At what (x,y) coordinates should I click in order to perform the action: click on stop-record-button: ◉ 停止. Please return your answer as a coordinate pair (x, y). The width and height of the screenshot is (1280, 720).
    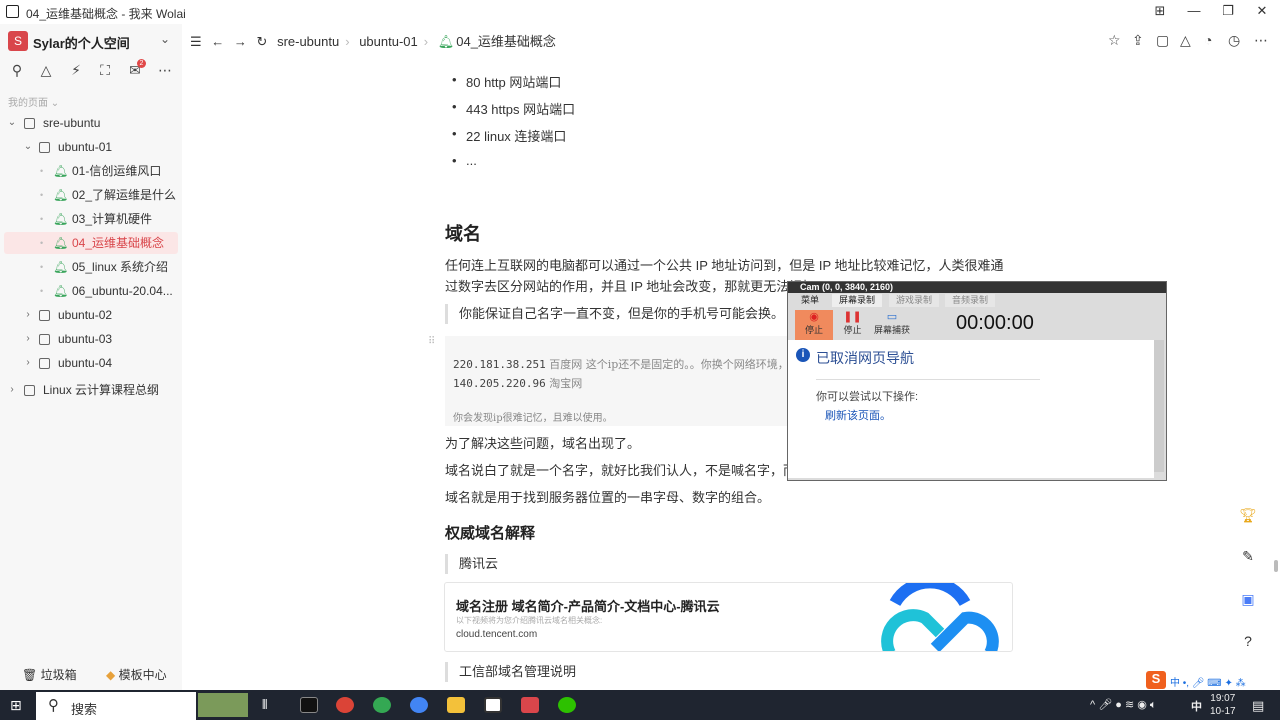
    Looking at the image, I should click on (814, 325).